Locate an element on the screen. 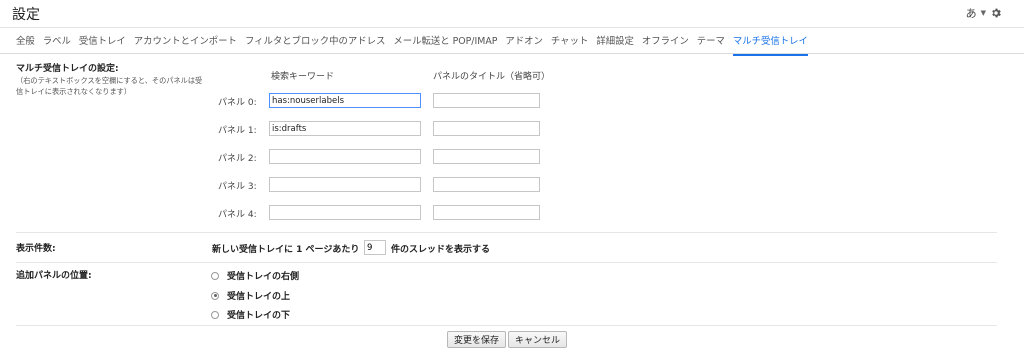 Image resolution: width=1024 pixels, height=358 pixels. position-option-right: 受信トレイの右側 is located at coordinates (255, 275).